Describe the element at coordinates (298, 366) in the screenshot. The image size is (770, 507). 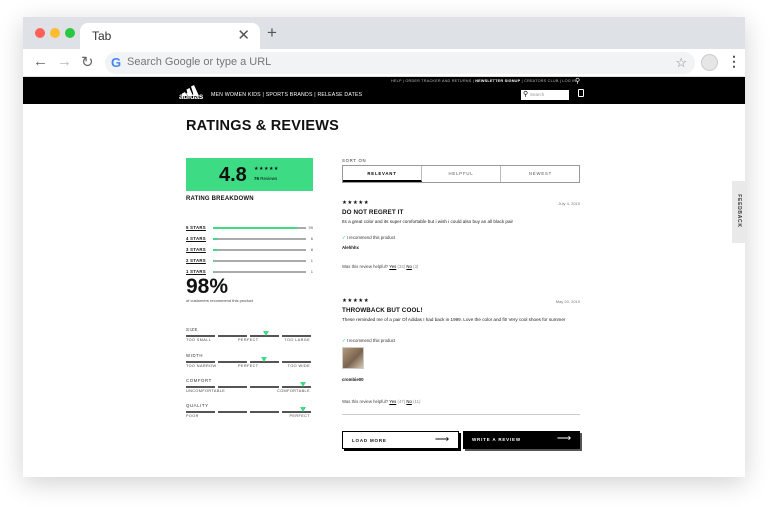
I see `fit-right-label: TOO WIDE` at that location.